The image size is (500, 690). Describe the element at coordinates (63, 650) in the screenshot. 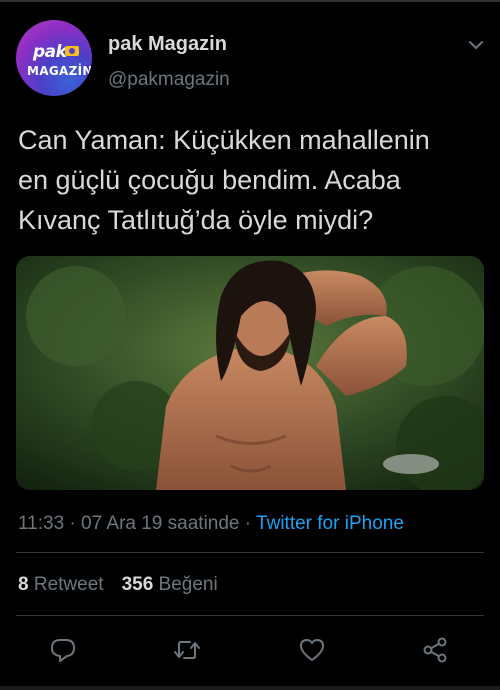

I see `reply-icon` at that location.